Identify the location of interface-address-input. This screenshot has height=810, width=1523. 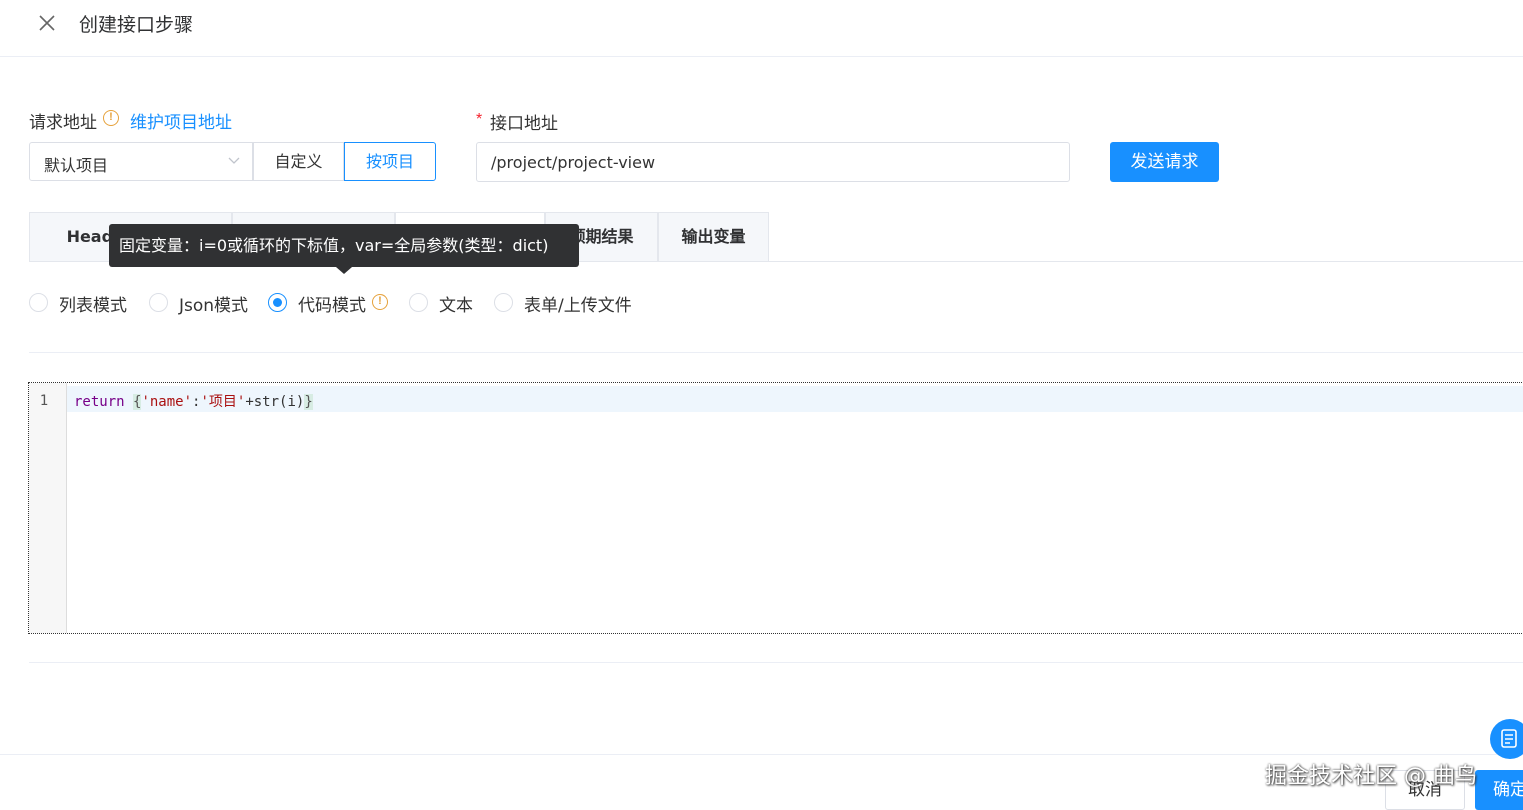
(773, 162).